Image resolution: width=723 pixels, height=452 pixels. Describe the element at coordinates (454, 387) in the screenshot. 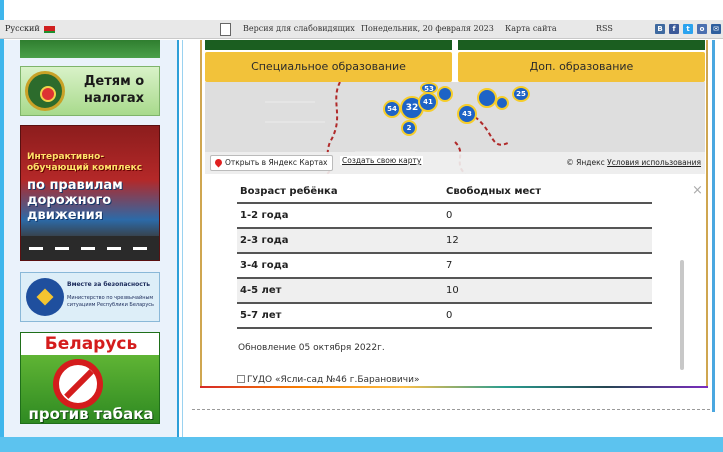

I see `modal-bottom-border` at that location.